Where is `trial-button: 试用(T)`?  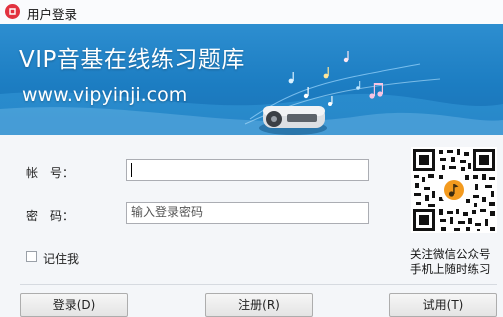 trial-button: 试用(T) is located at coordinates (443, 305).